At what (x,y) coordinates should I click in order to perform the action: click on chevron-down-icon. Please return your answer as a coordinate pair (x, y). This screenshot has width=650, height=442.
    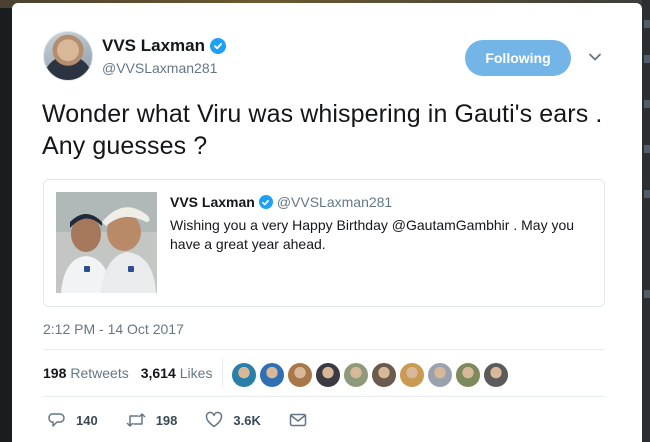
    Looking at the image, I should click on (595, 57).